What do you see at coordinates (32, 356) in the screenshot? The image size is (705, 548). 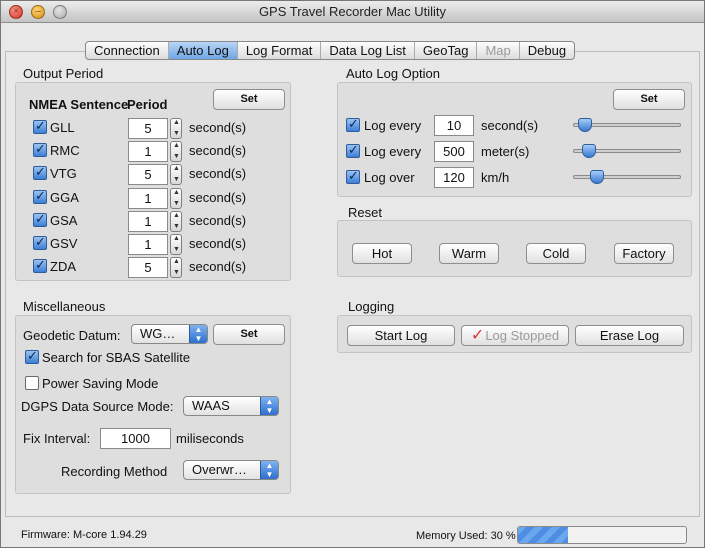 I see `sbas-checkbox` at bounding box center [32, 356].